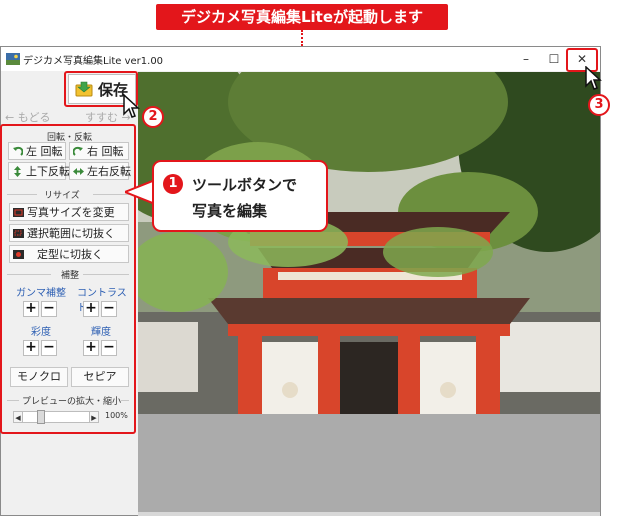 The image size is (617, 518). Describe the element at coordinates (230, 211) in the screenshot. I see `callout-line-two: 写真を編集` at that location.